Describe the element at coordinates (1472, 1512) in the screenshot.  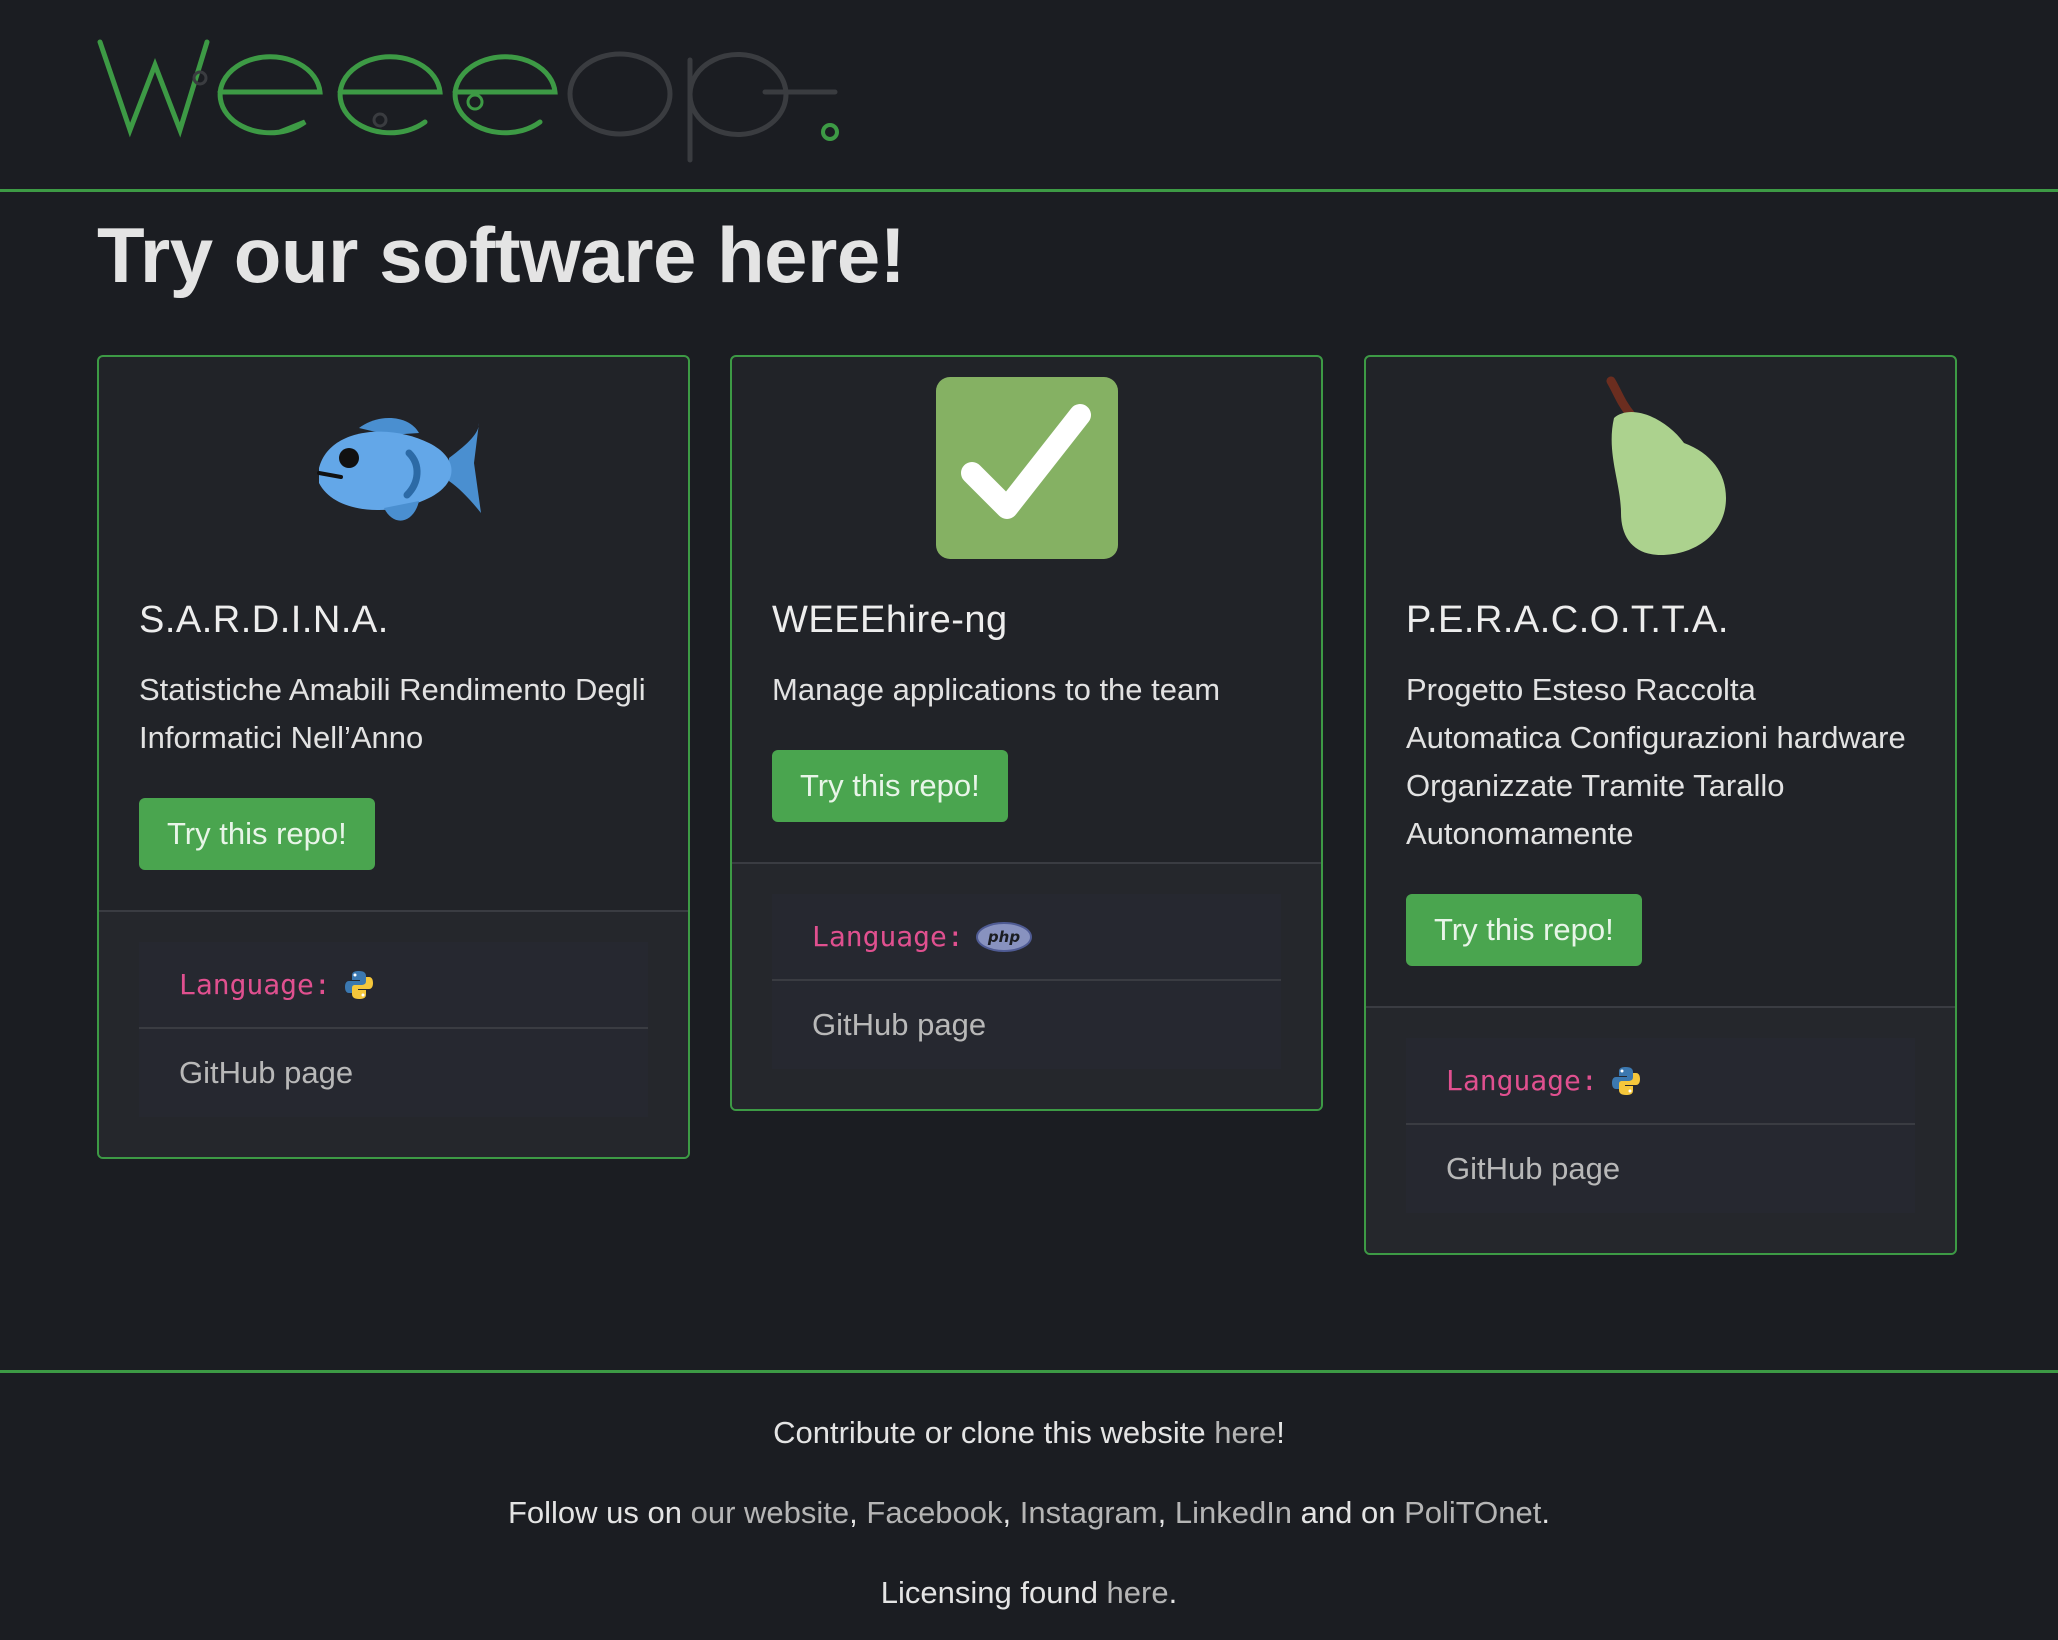
I see `politonet-link: PoliTOnet` at that location.